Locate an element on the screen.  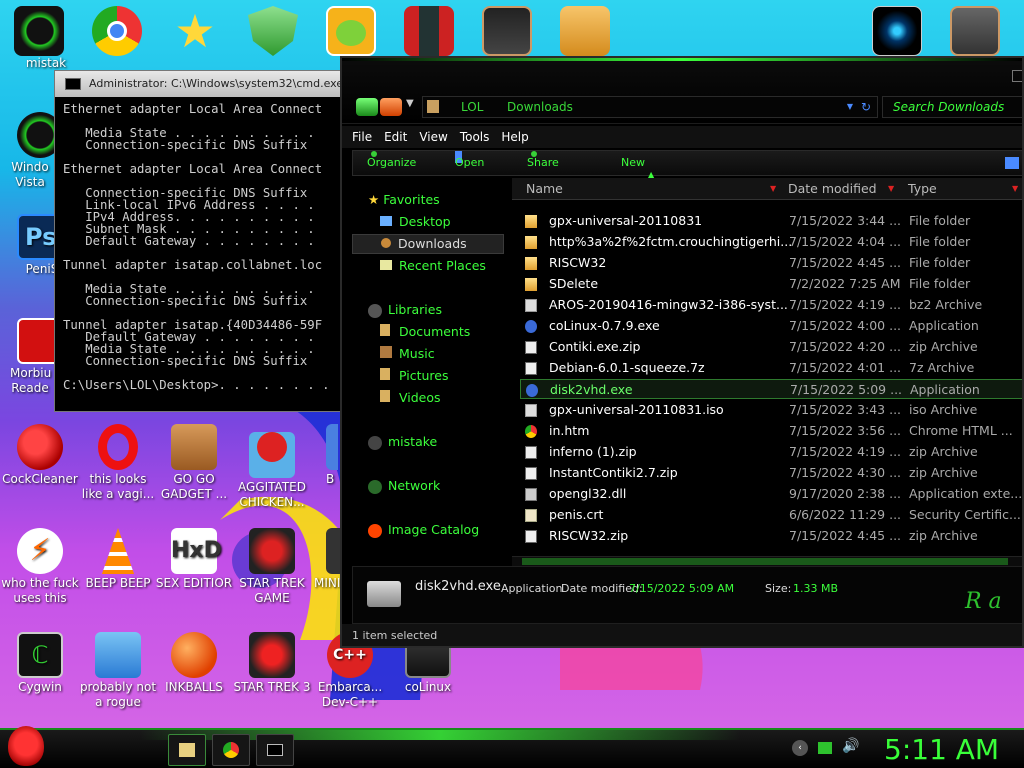
menu-file: File is located at coordinates (362, 137).